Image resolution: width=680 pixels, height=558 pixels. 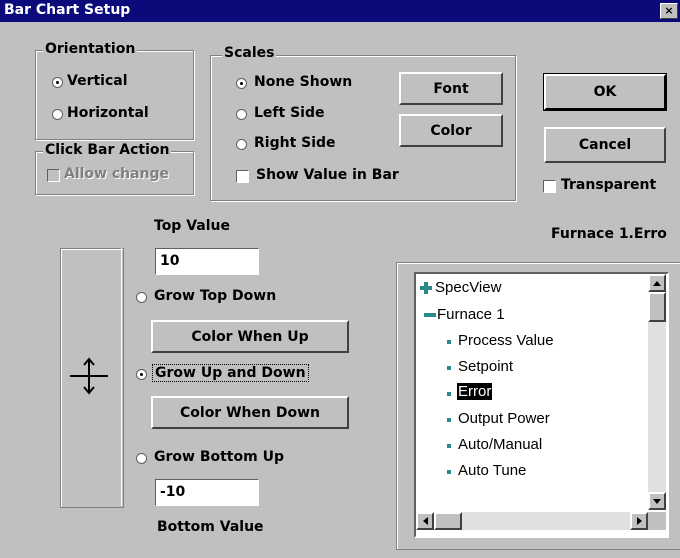 What do you see at coordinates (449, 342) in the screenshot?
I see `process-value-bullet-icon` at bounding box center [449, 342].